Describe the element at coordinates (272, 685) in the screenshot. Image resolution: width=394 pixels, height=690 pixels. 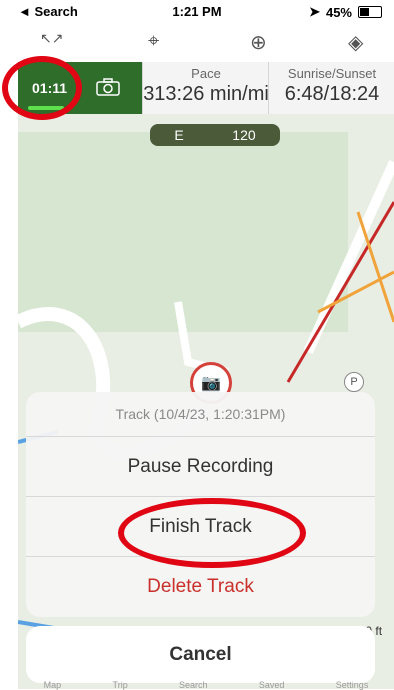
I see `tab-saved: Saved` at that location.